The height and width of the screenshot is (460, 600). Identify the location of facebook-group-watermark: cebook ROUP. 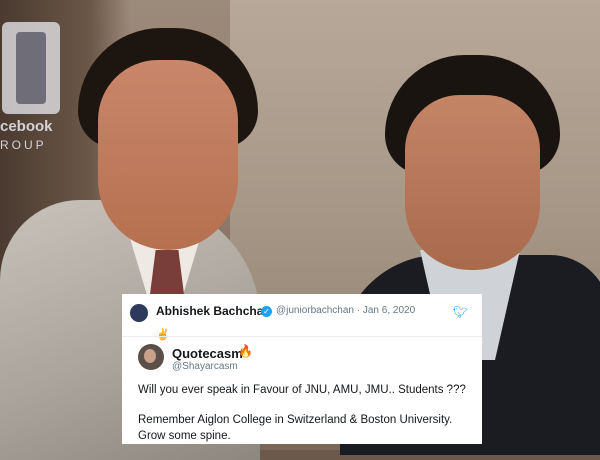
(31, 89).